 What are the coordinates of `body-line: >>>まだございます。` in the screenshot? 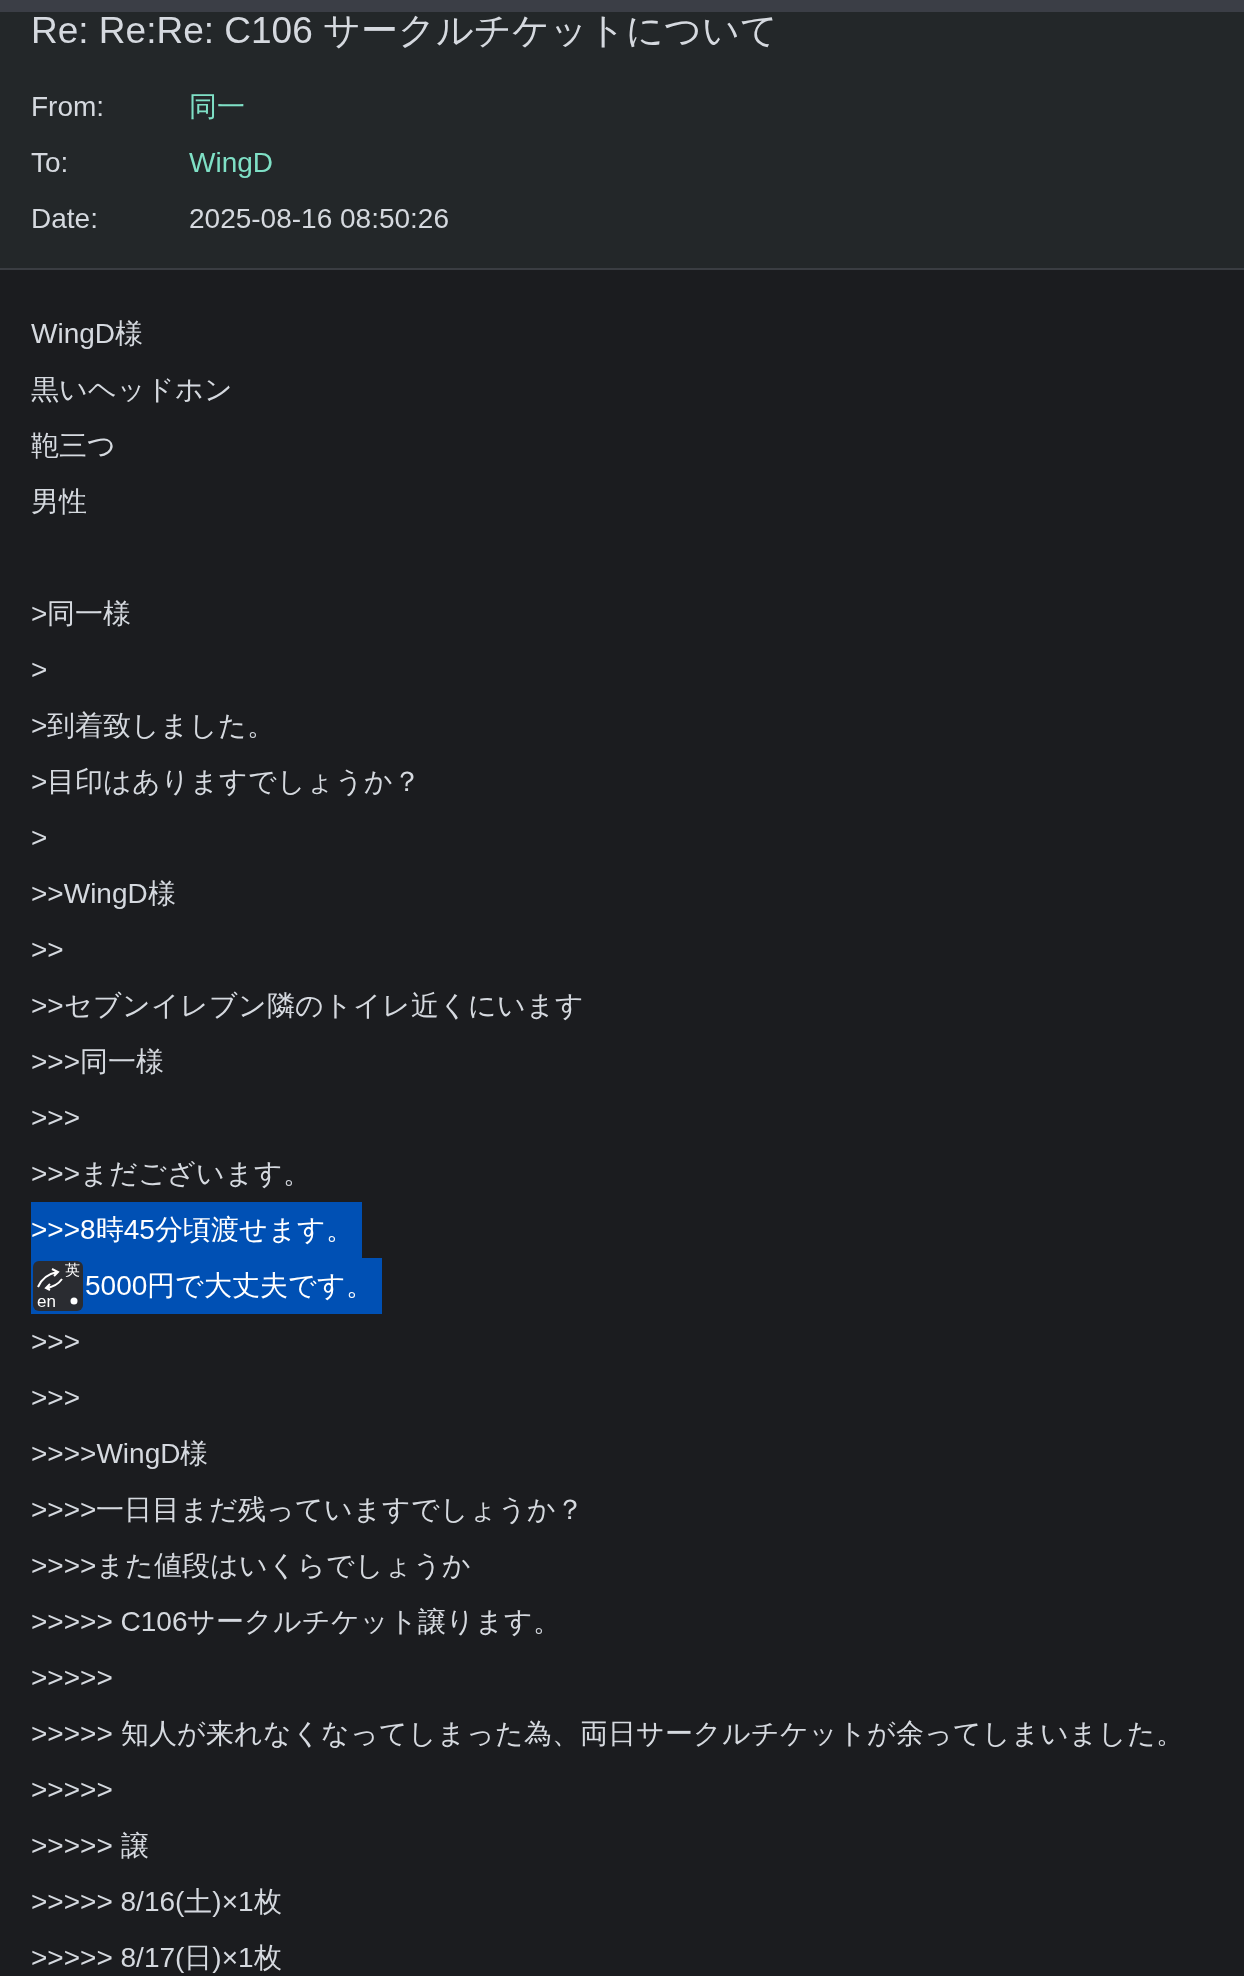 It's located at (171, 1174).